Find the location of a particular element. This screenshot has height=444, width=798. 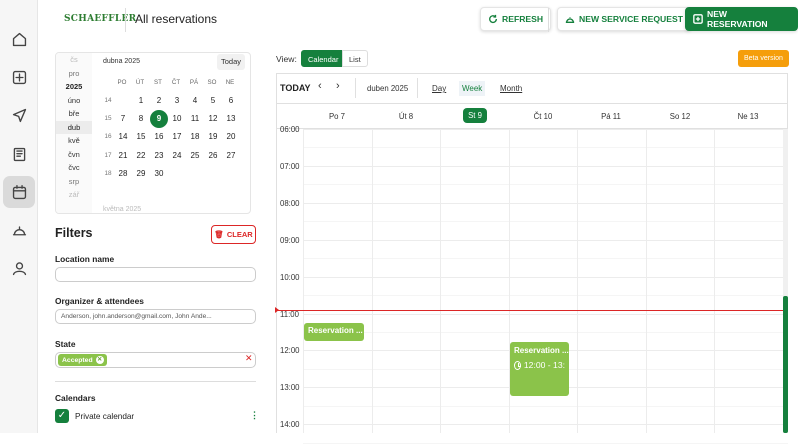

today-button: TODAY is located at coordinates (295, 88).